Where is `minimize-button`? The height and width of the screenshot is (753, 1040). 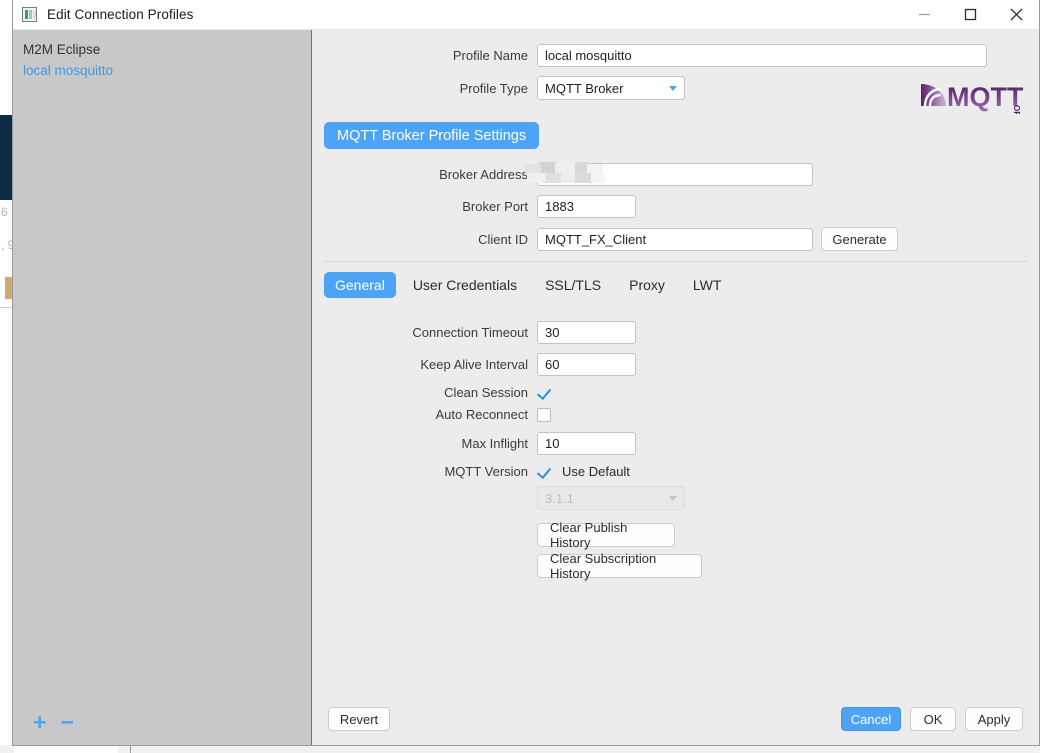 minimize-button is located at coordinates (924, 15).